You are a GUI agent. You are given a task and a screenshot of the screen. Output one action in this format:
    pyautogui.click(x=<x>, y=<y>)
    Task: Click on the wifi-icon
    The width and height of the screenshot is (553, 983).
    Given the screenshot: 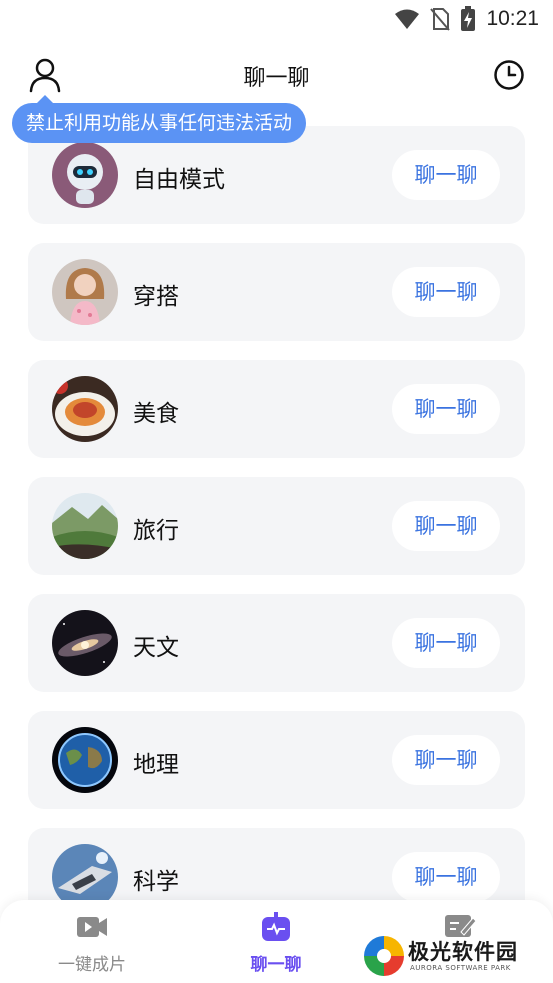 What is the action you would take?
    pyautogui.click(x=407, y=19)
    